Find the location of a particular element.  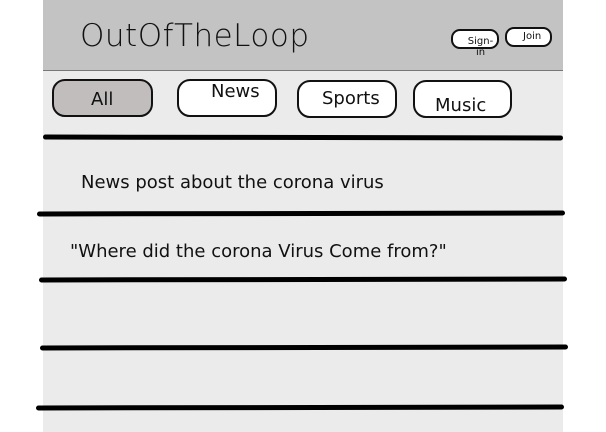

feed-post-item: News post about the corona virus is located at coordinates (232, 182).